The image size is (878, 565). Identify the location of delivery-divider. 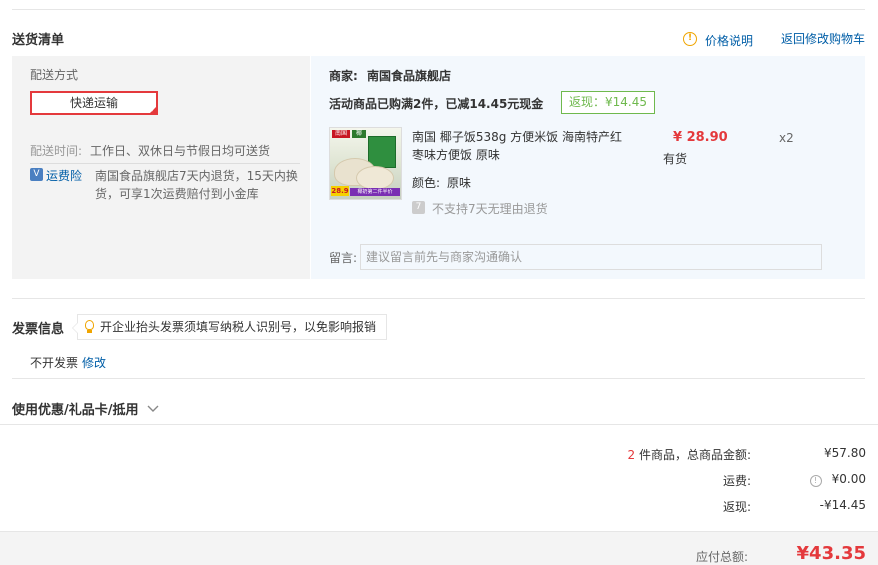
(165, 163).